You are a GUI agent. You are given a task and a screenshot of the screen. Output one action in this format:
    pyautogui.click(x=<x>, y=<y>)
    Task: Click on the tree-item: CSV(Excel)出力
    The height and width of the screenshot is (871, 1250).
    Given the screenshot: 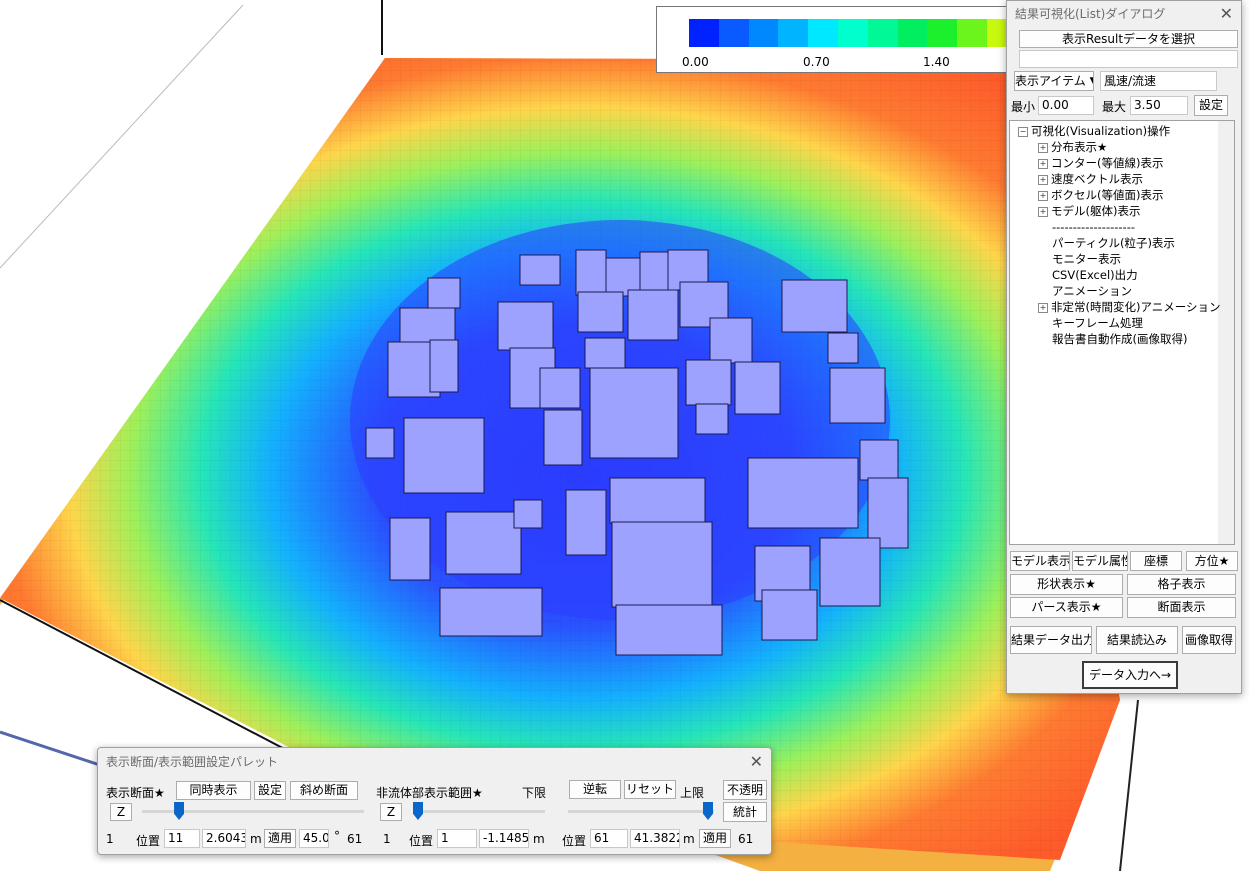 What is the action you would take?
    pyautogui.click(x=1088, y=275)
    